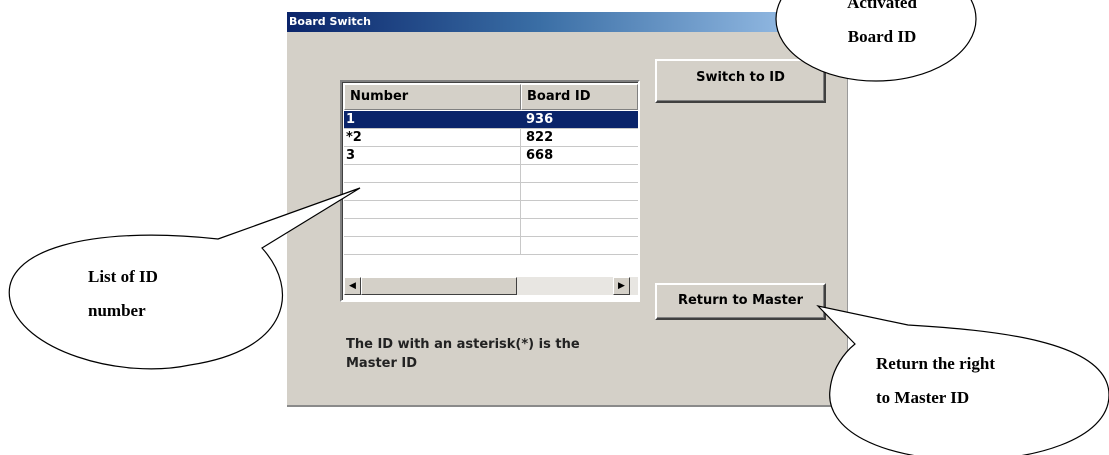 The image size is (1109, 455). Describe the element at coordinates (882, 6) in the screenshot. I see `callout-line: Activated` at that location.